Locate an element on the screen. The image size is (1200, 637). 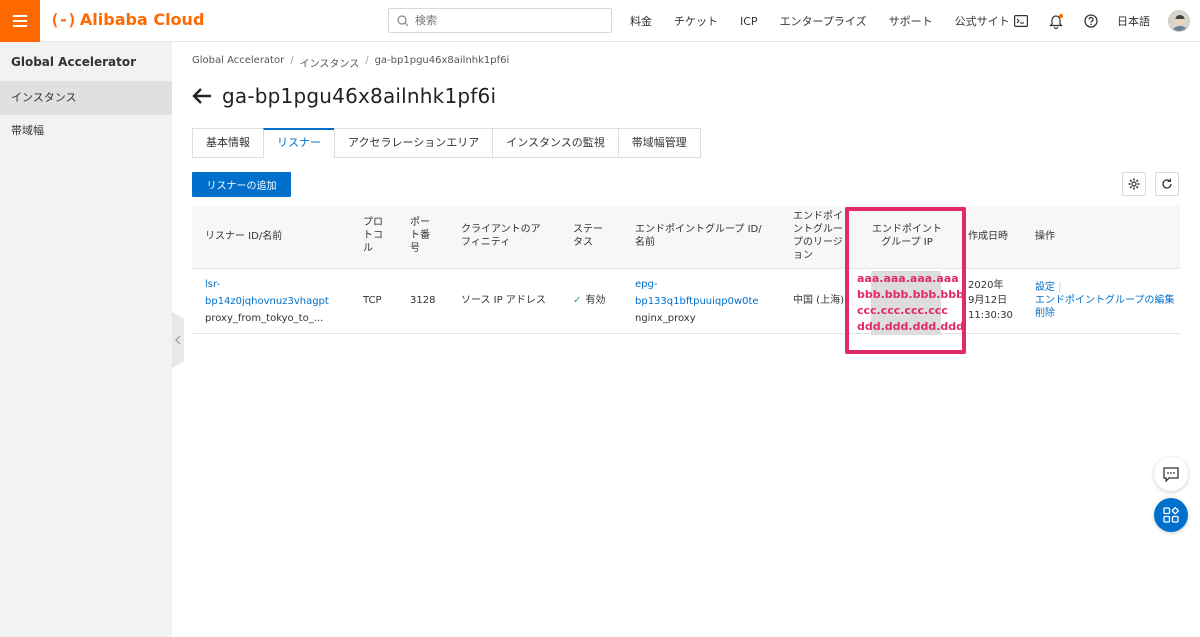
listener-id-line1: lsr- is located at coordinates (213, 284).